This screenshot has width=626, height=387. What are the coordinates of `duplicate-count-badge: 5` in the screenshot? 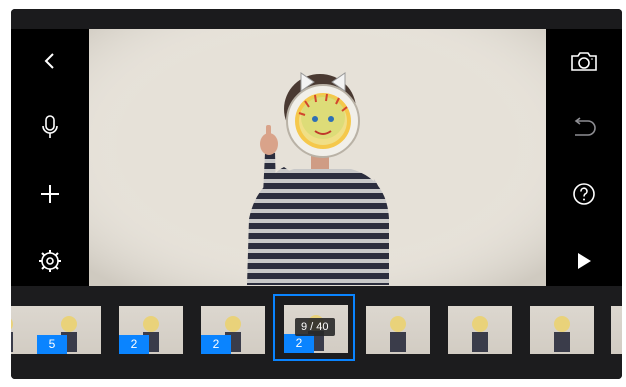 It's located at (52, 344).